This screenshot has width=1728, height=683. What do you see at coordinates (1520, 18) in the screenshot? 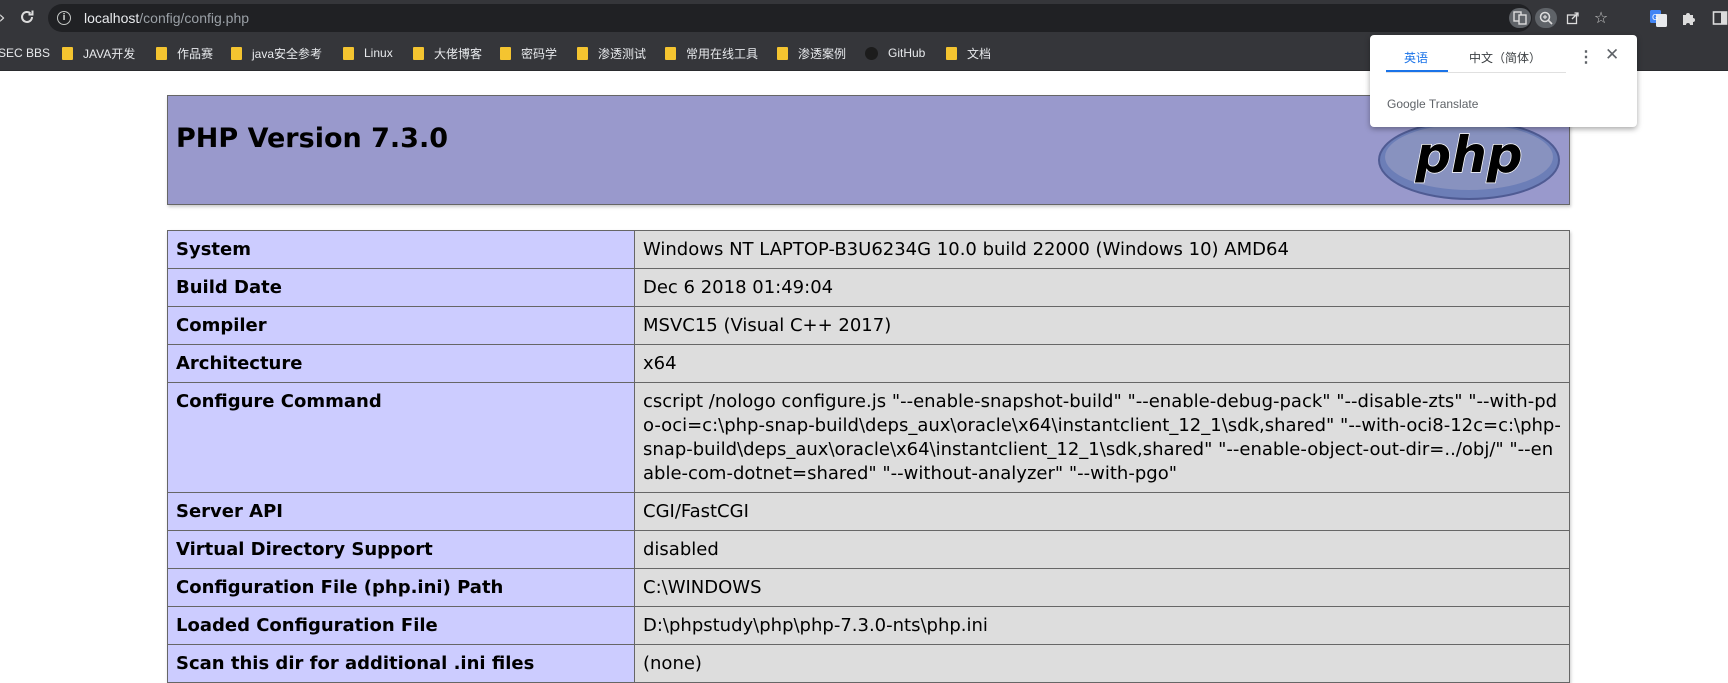
I see `translate-page-icon` at bounding box center [1520, 18].